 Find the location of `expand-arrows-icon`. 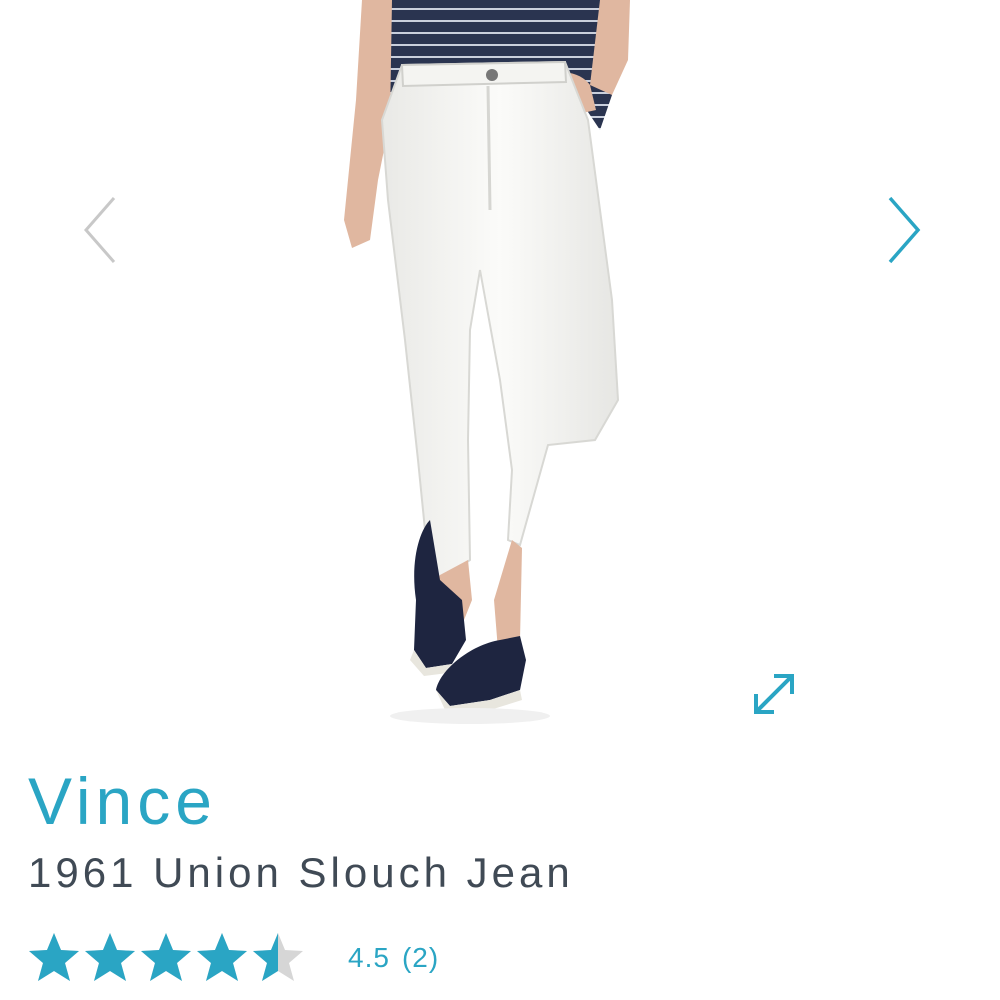

expand-arrows-icon is located at coordinates (774, 694).